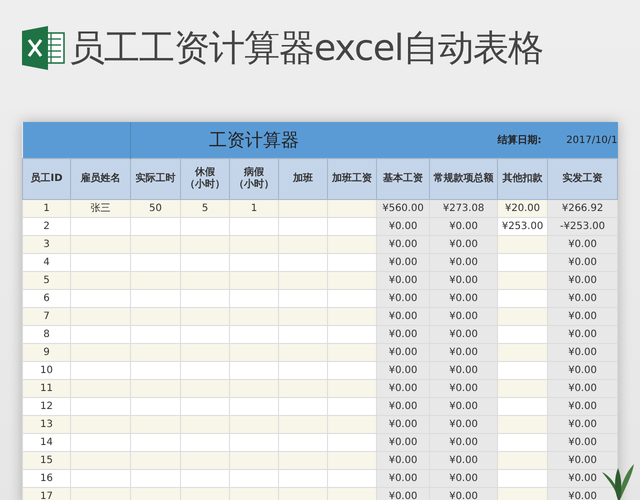 The width and height of the screenshot is (640, 500). What do you see at coordinates (46, 371) in the screenshot?
I see `table-cell: 10` at bounding box center [46, 371].